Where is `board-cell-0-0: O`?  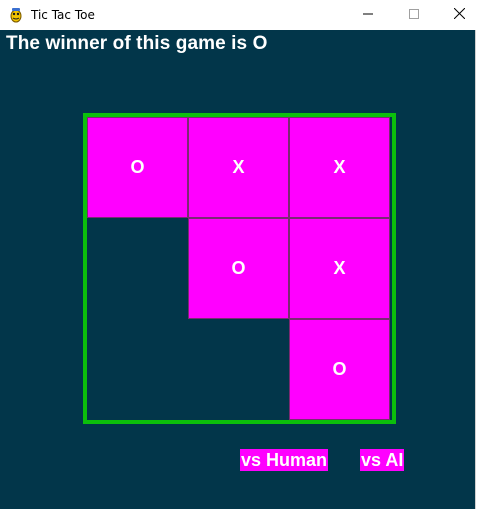 board-cell-0-0: O is located at coordinates (137, 167).